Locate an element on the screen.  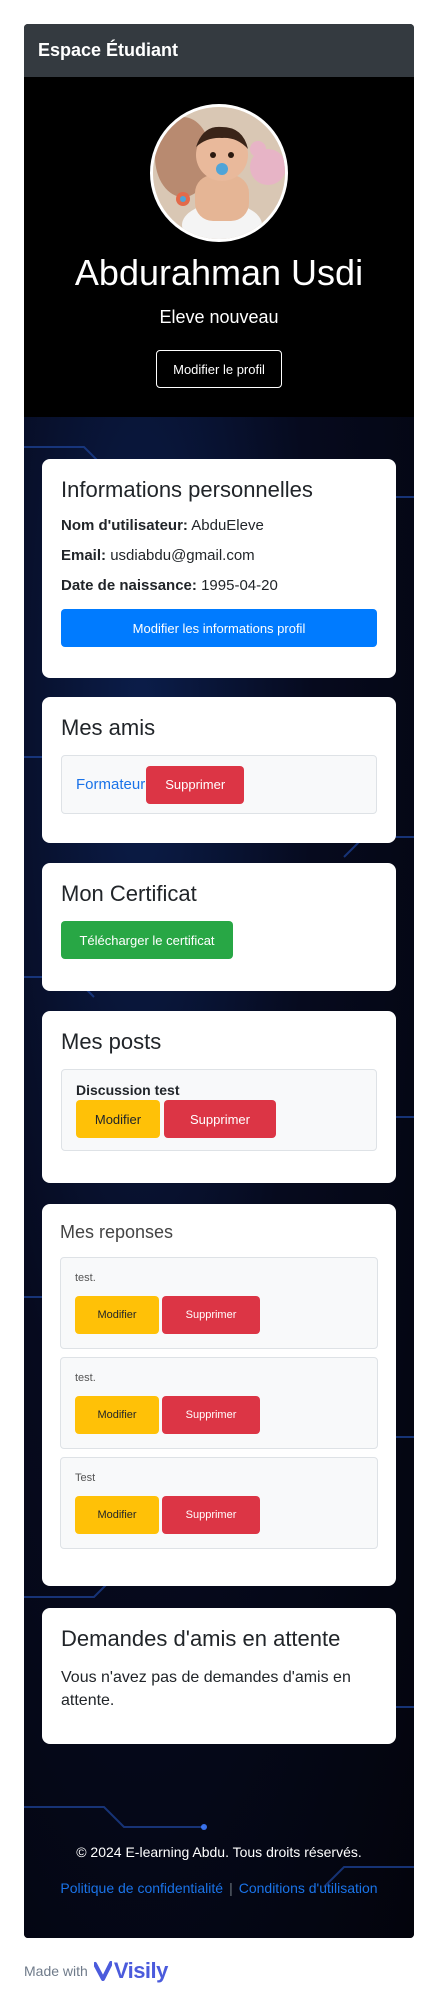
edit-profile-button: Modifier le profil is located at coordinates (219, 369).